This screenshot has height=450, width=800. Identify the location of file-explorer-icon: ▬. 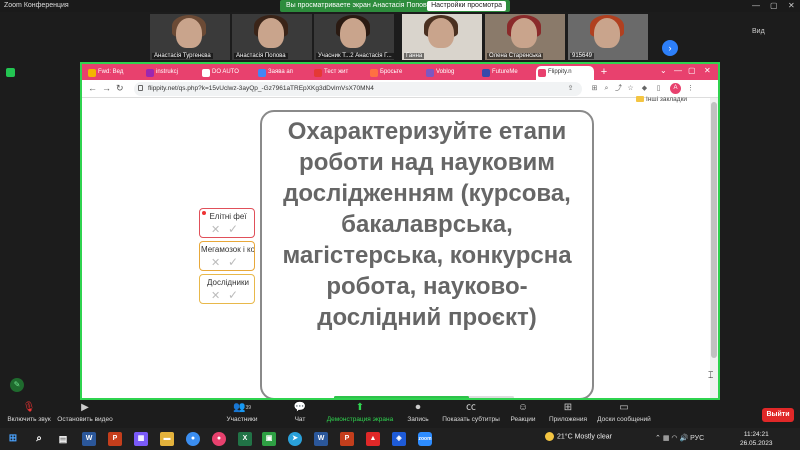
(167, 439).